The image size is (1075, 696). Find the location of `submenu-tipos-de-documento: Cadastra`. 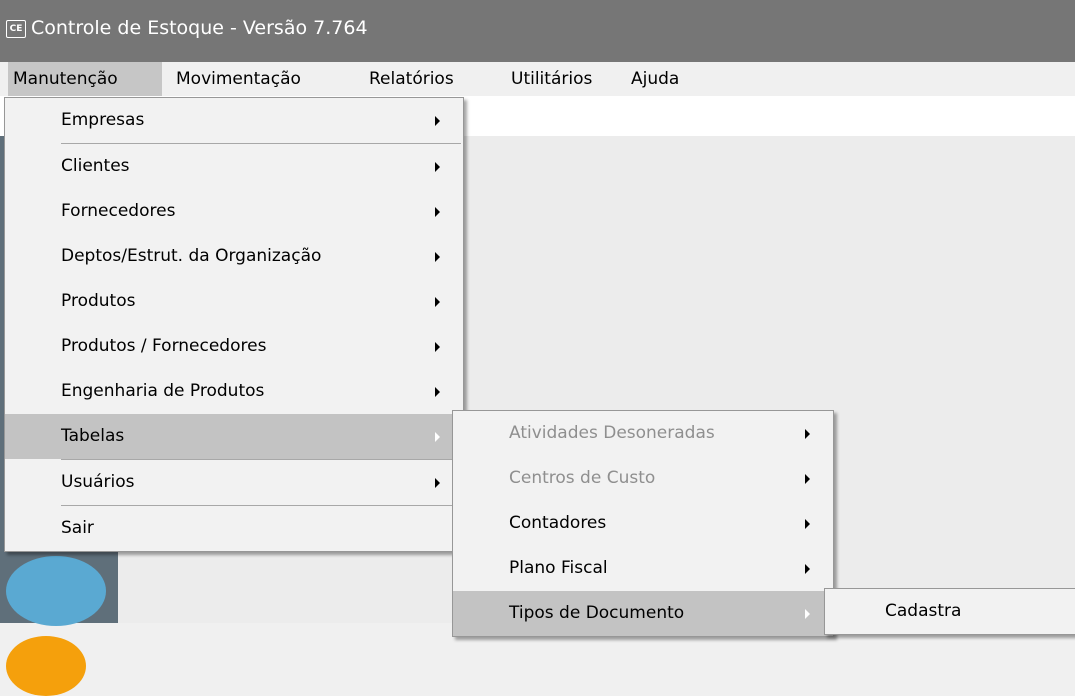

submenu-tipos-de-documento: Cadastra is located at coordinates (949, 611).